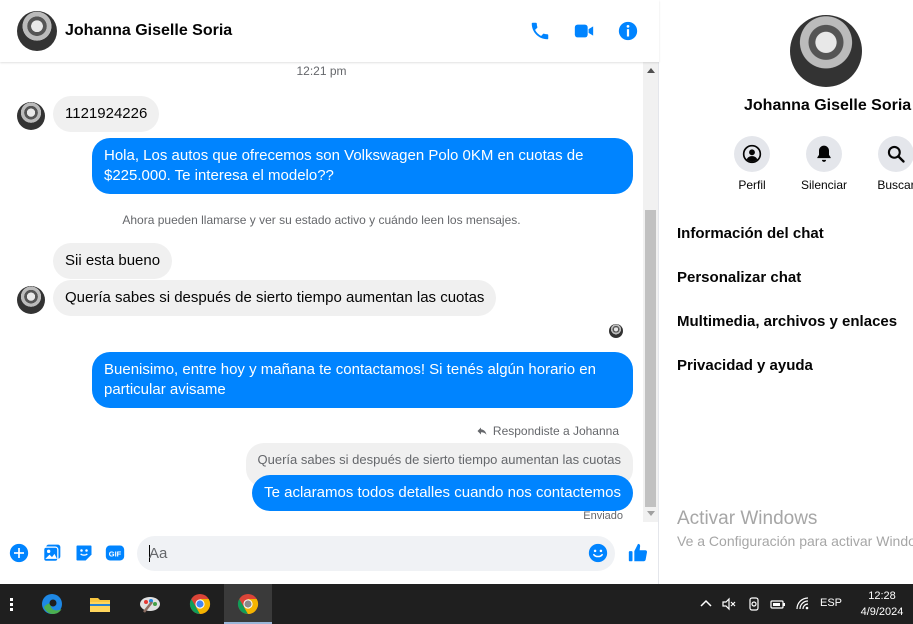 This screenshot has width=913, height=624. Describe the element at coordinates (11, 604) in the screenshot. I see `task-view-icon` at that location.